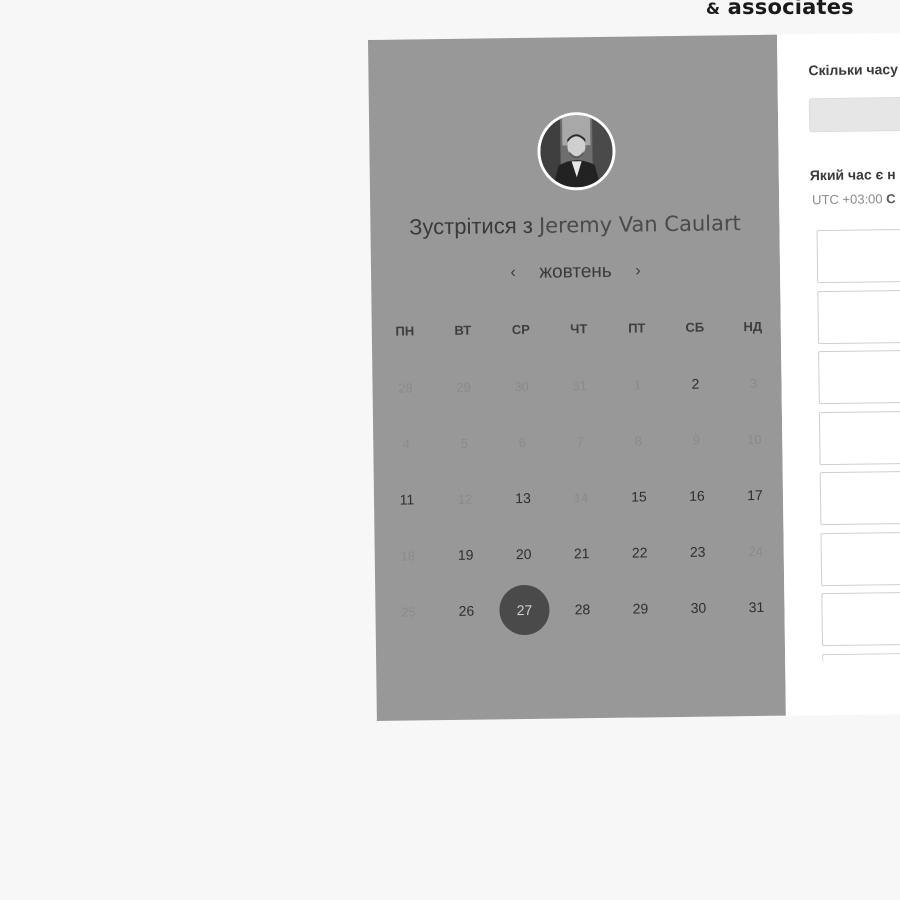 The height and width of the screenshot is (900, 900). I want to click on calendar-day: 5, so click(464, 442).